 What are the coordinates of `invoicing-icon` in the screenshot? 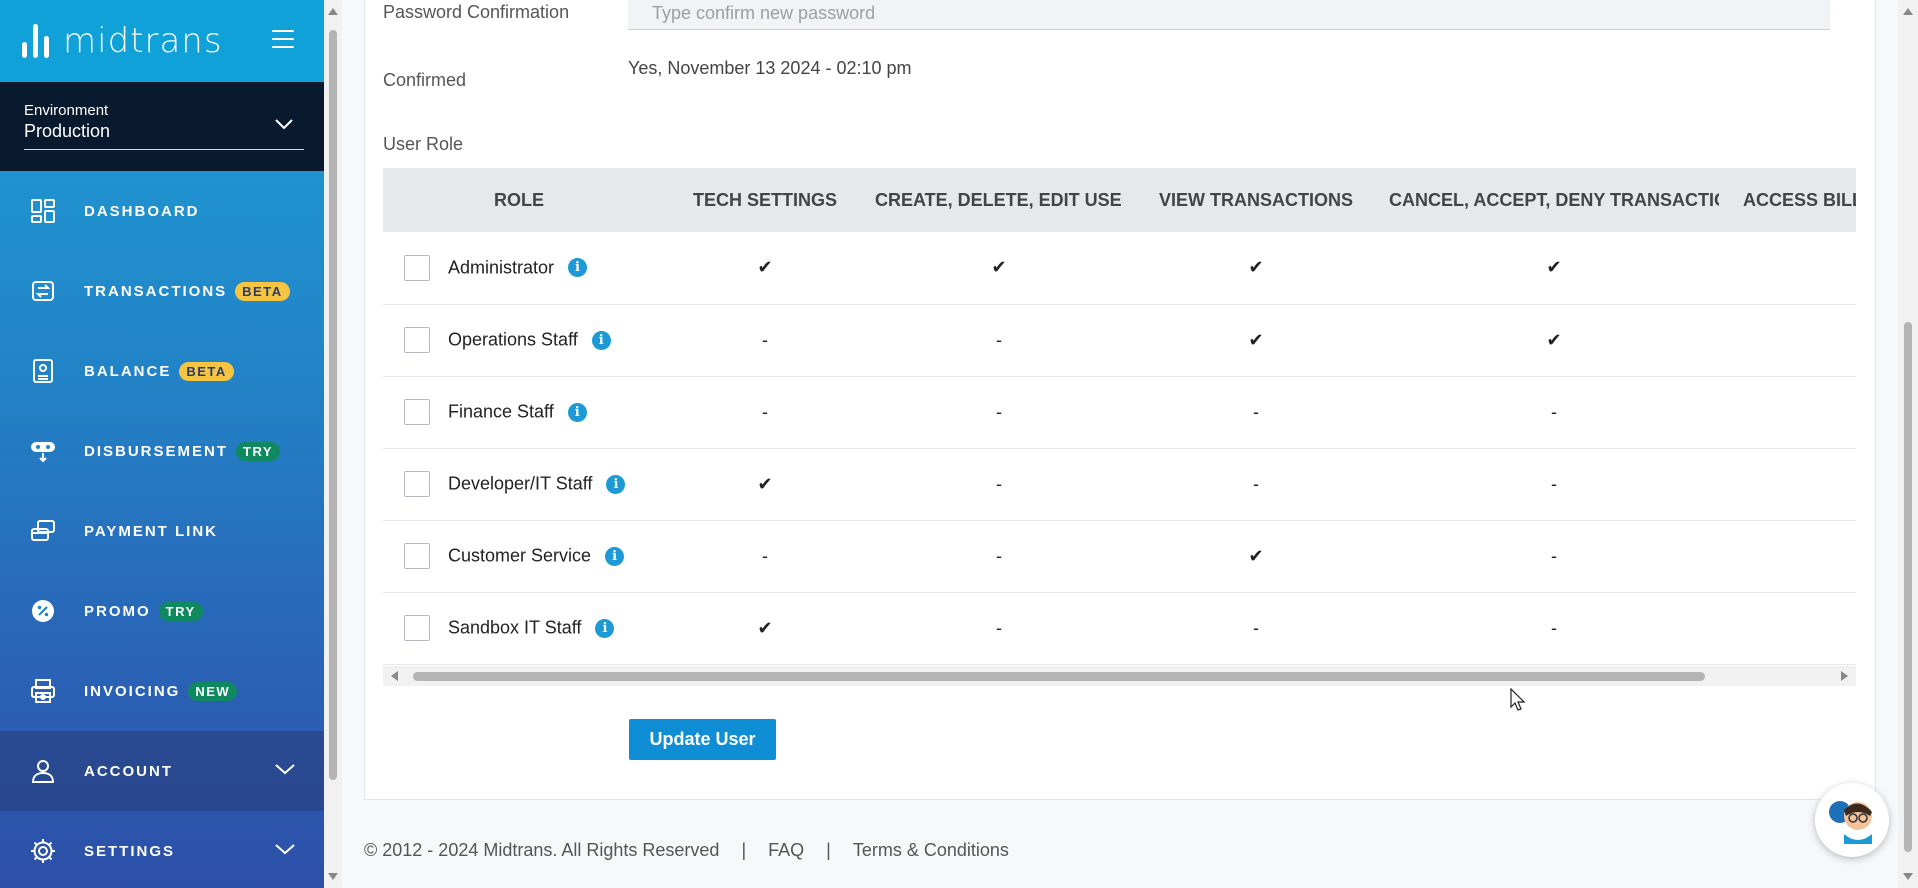 It's located at (43, 691).